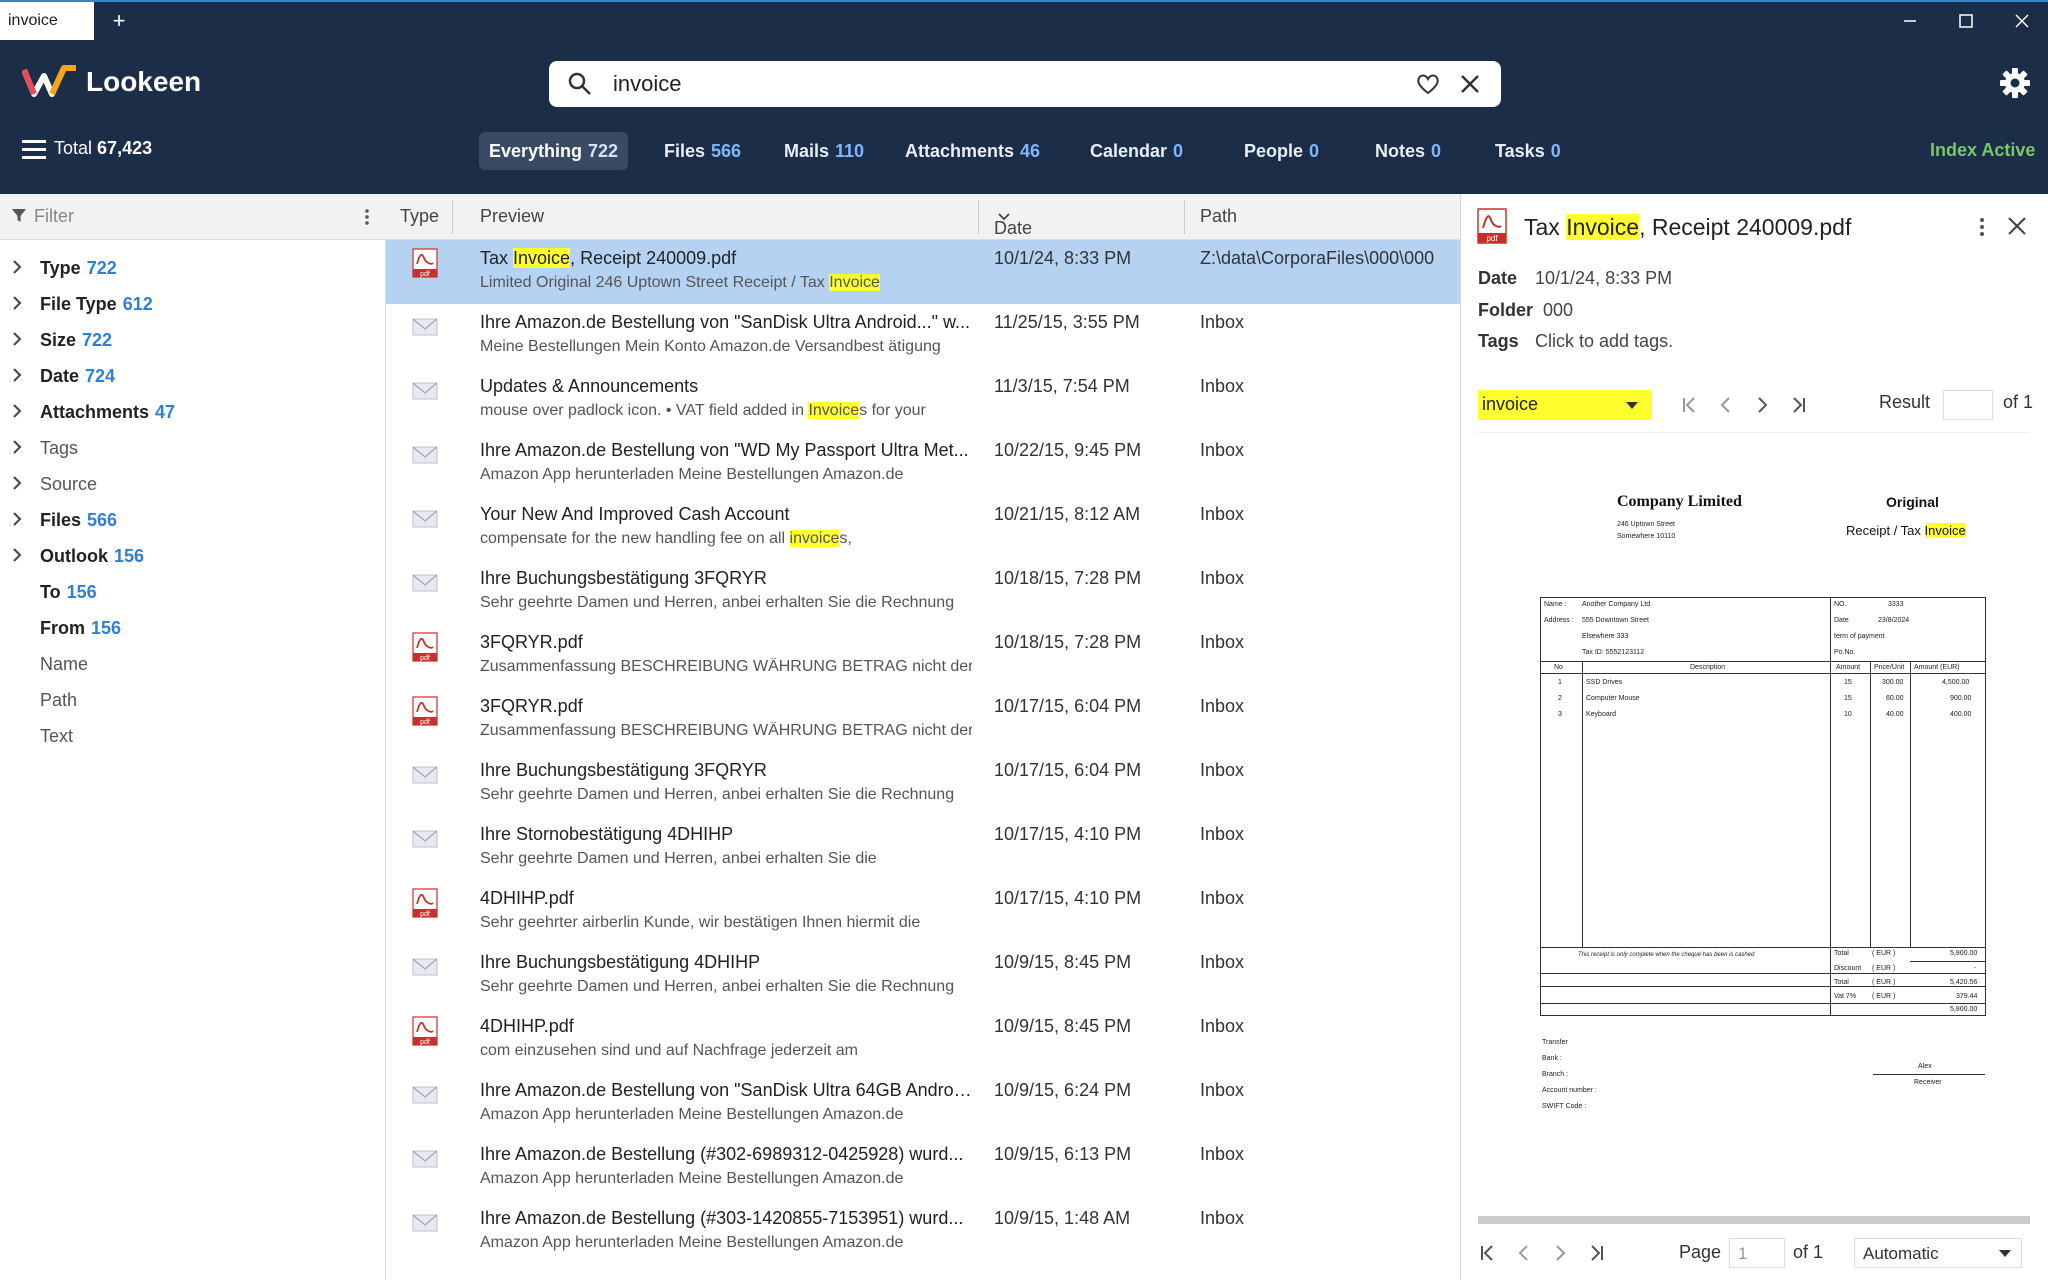  What do you see at coordinates (1938, 1253) in the screenshot?
I see `zoom-select: Automatic` at bounding box center [1938, 1253].